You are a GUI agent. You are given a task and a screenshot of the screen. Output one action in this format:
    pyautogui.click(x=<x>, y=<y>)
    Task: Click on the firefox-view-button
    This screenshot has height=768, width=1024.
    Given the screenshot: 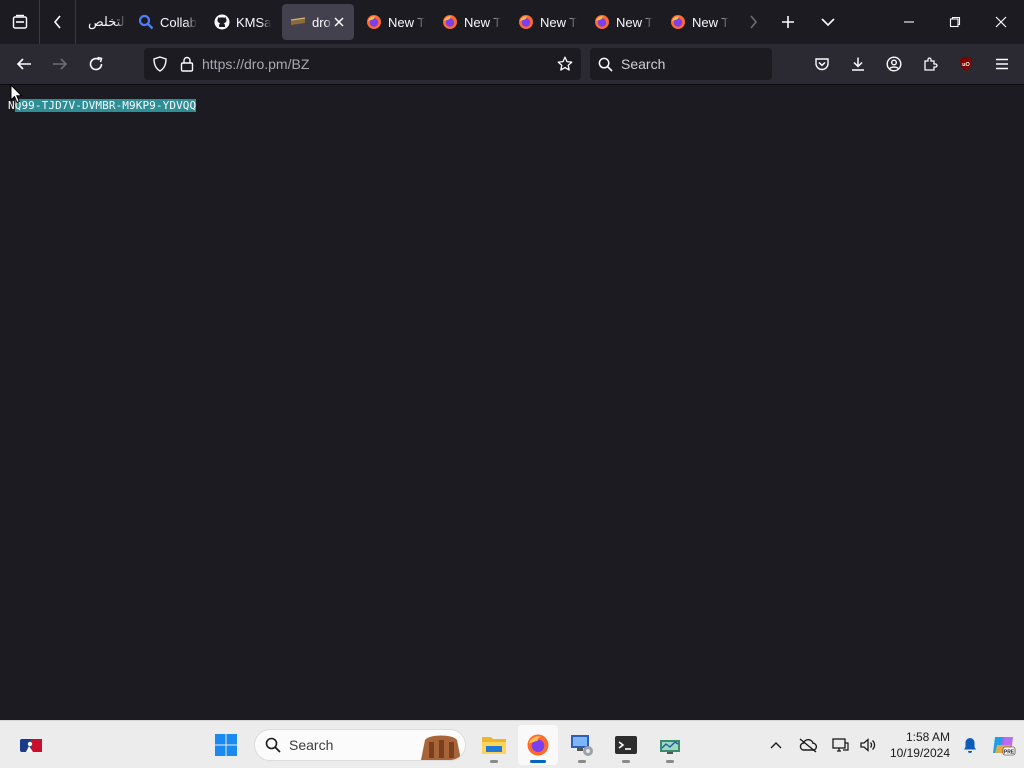 What is the action you would take?
    pyautogui.click(x=20, y=22)
    